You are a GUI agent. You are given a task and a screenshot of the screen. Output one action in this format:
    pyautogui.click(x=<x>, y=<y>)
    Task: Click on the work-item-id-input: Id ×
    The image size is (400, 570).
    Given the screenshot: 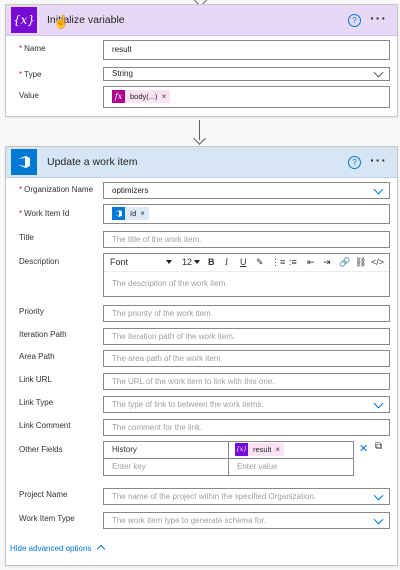 What is the action you would take?
    pyautogui.click(x=246, y=214)
    